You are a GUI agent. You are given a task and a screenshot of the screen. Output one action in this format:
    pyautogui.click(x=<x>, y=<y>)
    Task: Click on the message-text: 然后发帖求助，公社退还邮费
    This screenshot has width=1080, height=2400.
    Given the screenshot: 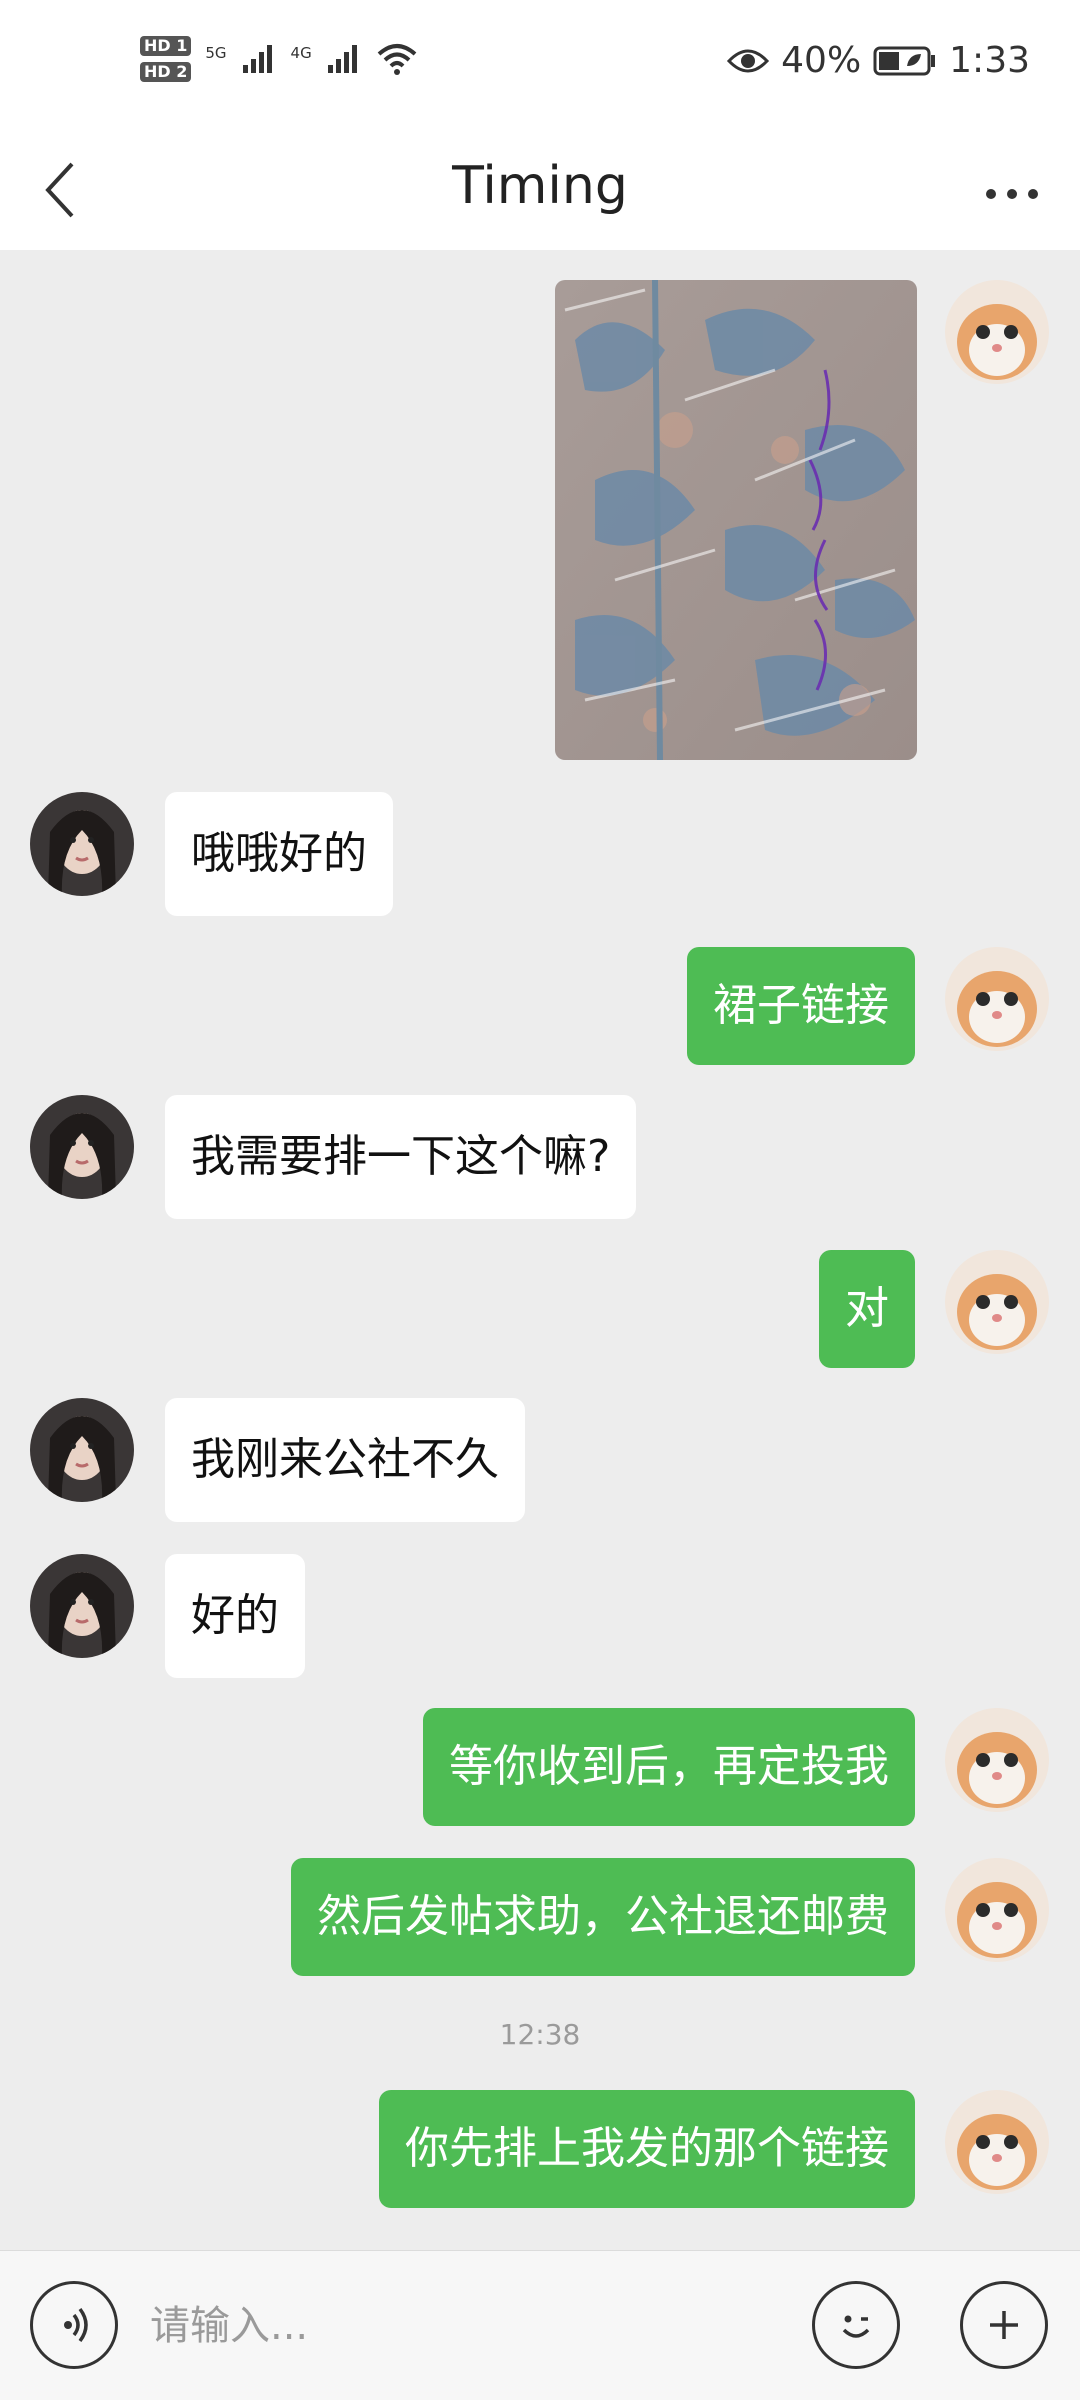 What is the action you would take?
    pyautogui.click(x=603, y=1916)
    